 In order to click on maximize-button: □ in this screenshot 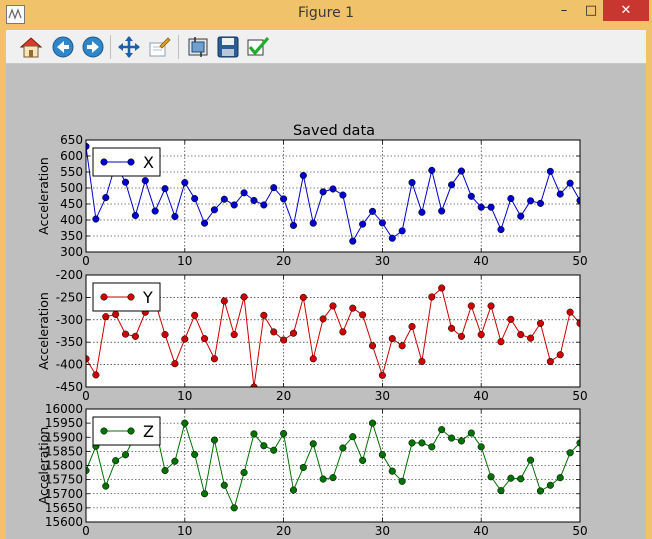, I will do `click(591, 10)`.